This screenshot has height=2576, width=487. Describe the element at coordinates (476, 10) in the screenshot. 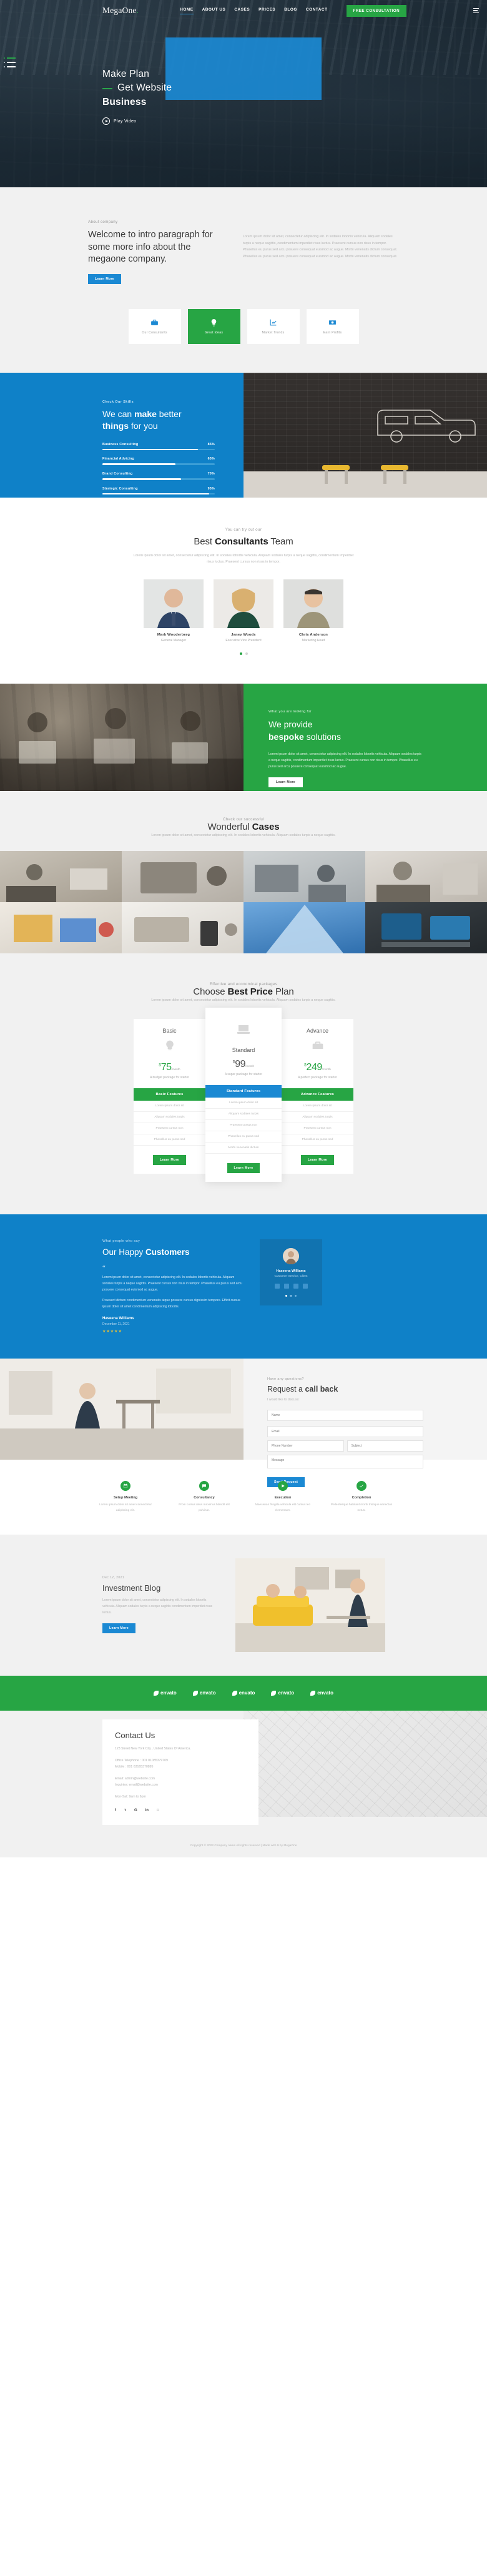

I see `hamburger-menu-icon` at that location.